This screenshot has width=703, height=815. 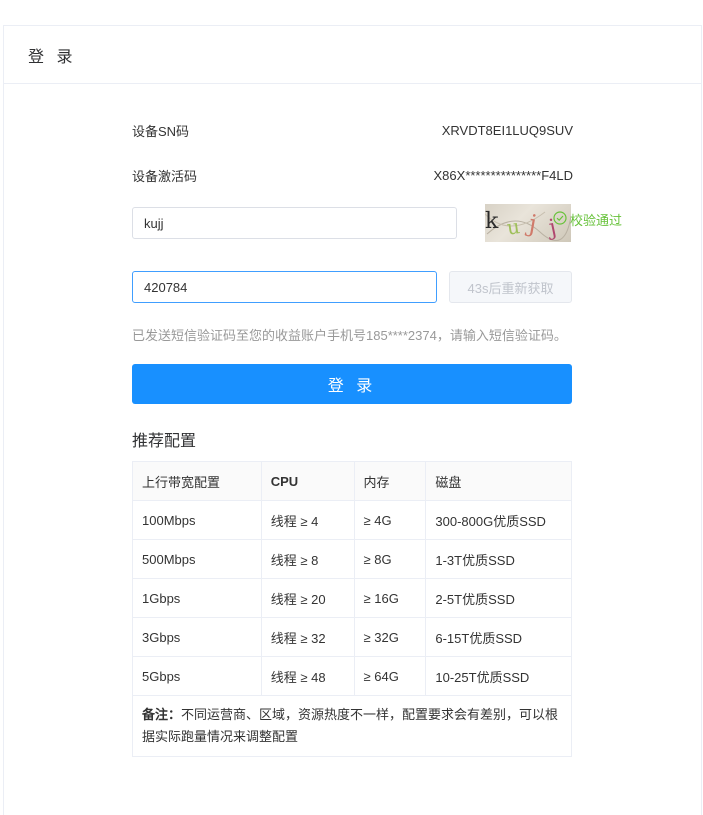 I want to click on sms-code-input, so click(x=284, y=287).